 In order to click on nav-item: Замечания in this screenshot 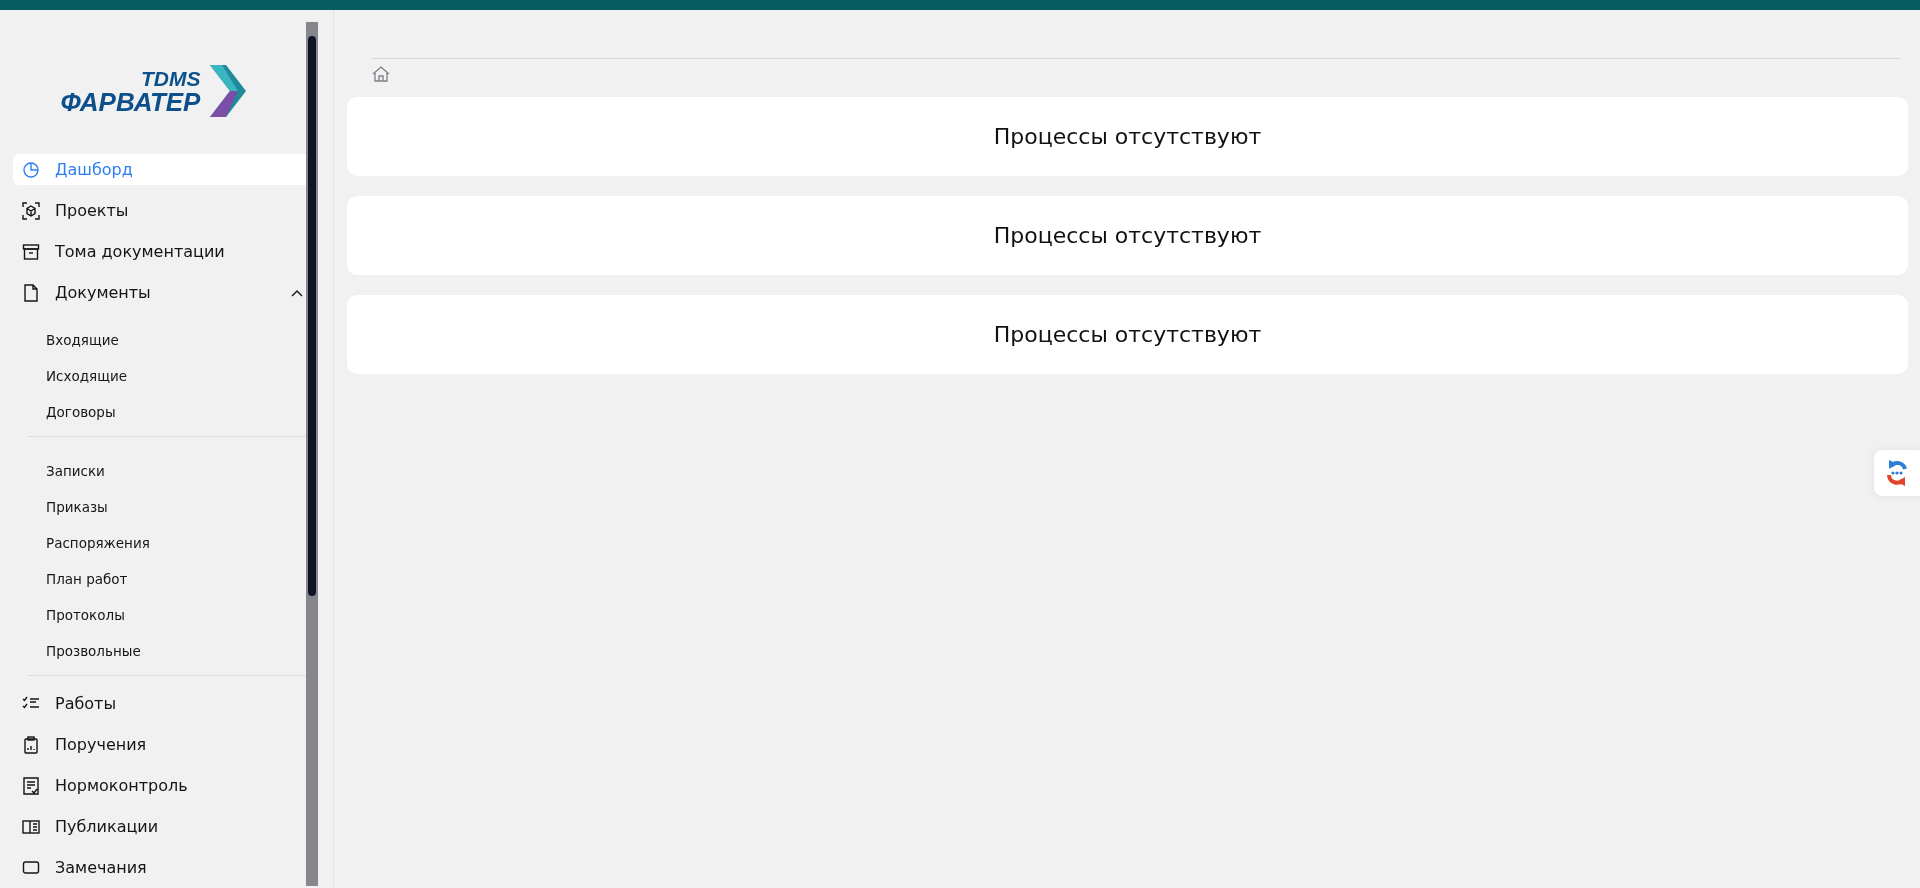, I will do `click(159, 867)`.